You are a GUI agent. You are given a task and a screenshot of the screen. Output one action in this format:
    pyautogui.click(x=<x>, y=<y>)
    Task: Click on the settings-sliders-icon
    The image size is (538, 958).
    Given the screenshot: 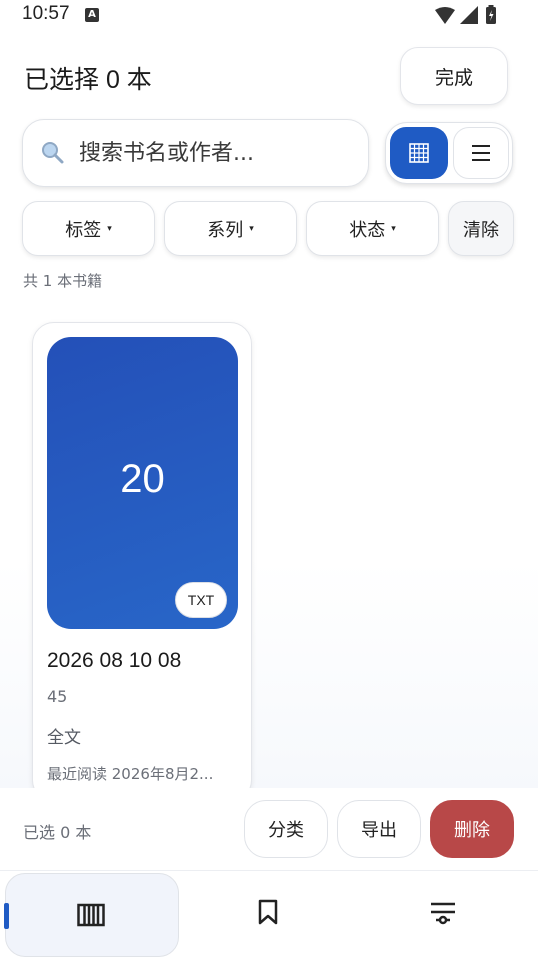 What is the action you would take?
    pyautogui.click(x=443, y=913)
    